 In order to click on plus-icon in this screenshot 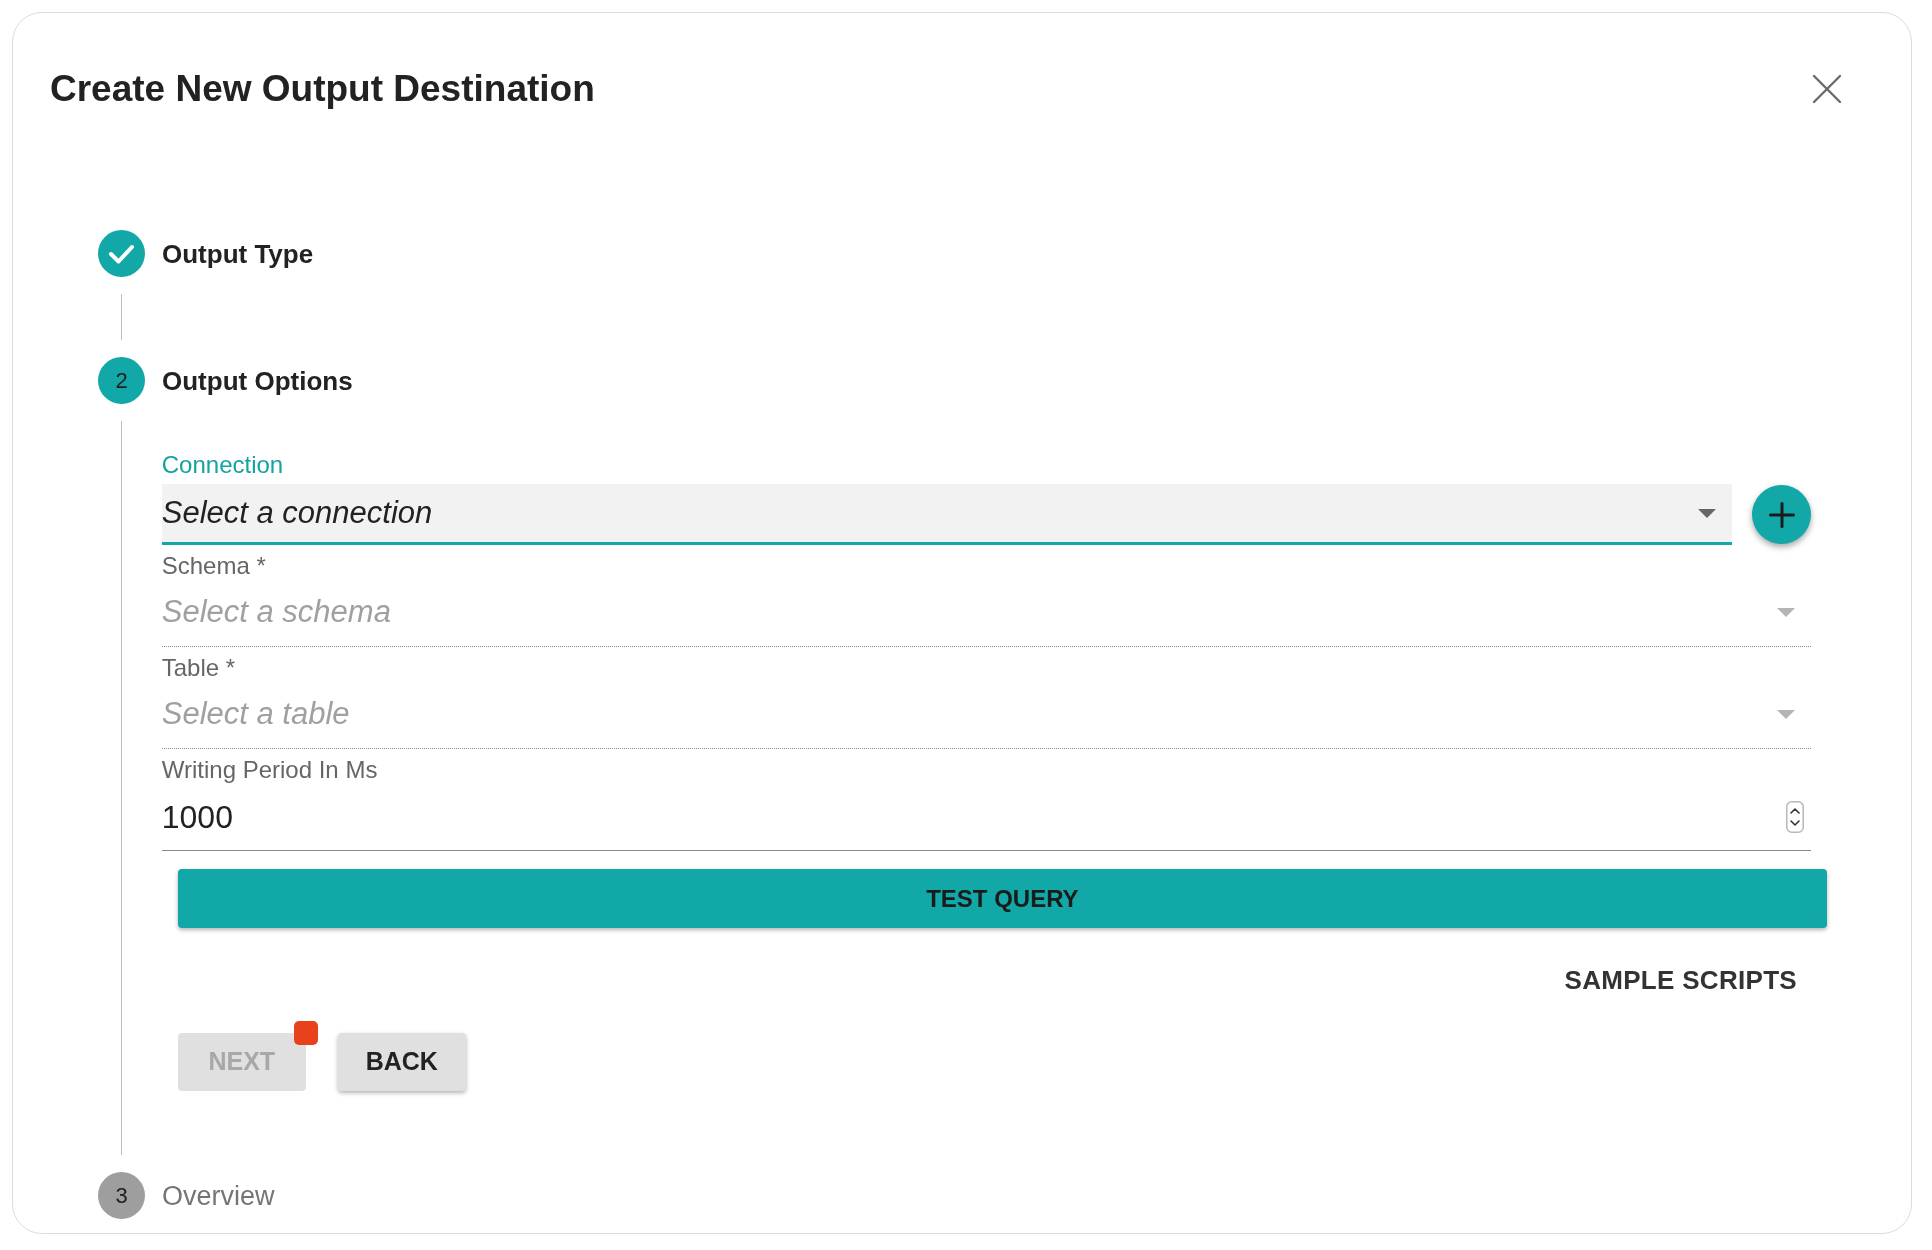, I will do `click(1781, 514)`.